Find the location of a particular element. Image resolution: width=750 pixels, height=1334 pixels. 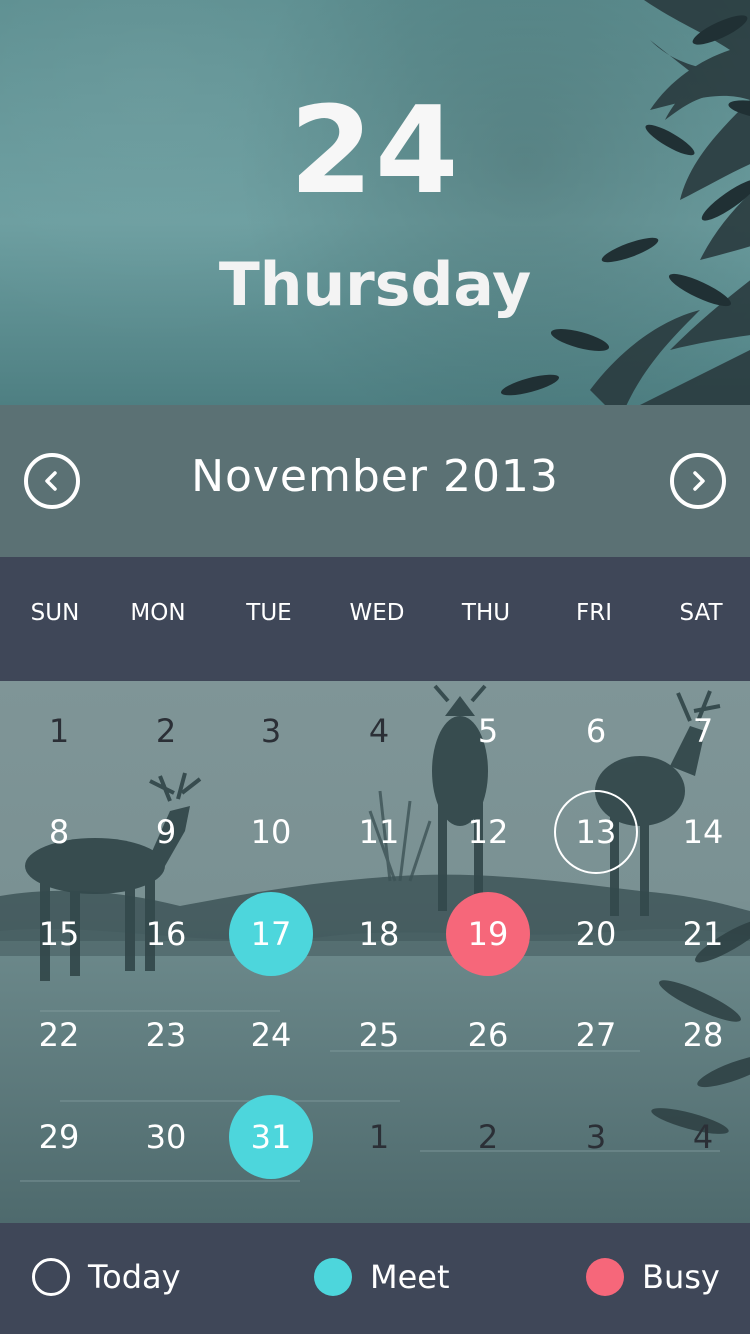

day-number: 5 is located at coordinates (488, 731).